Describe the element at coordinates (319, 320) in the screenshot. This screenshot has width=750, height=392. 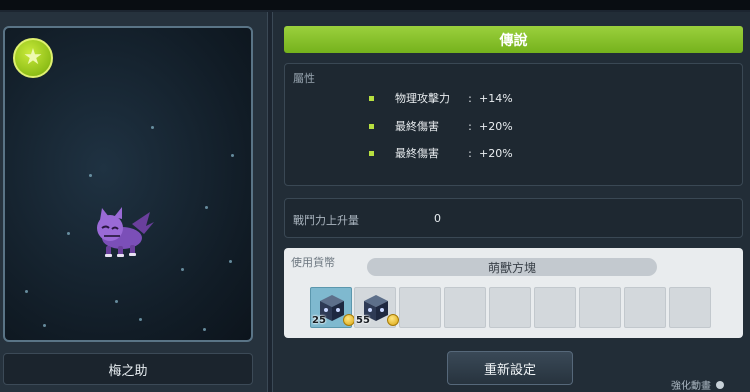
I see `slot-count: 25` at that location.